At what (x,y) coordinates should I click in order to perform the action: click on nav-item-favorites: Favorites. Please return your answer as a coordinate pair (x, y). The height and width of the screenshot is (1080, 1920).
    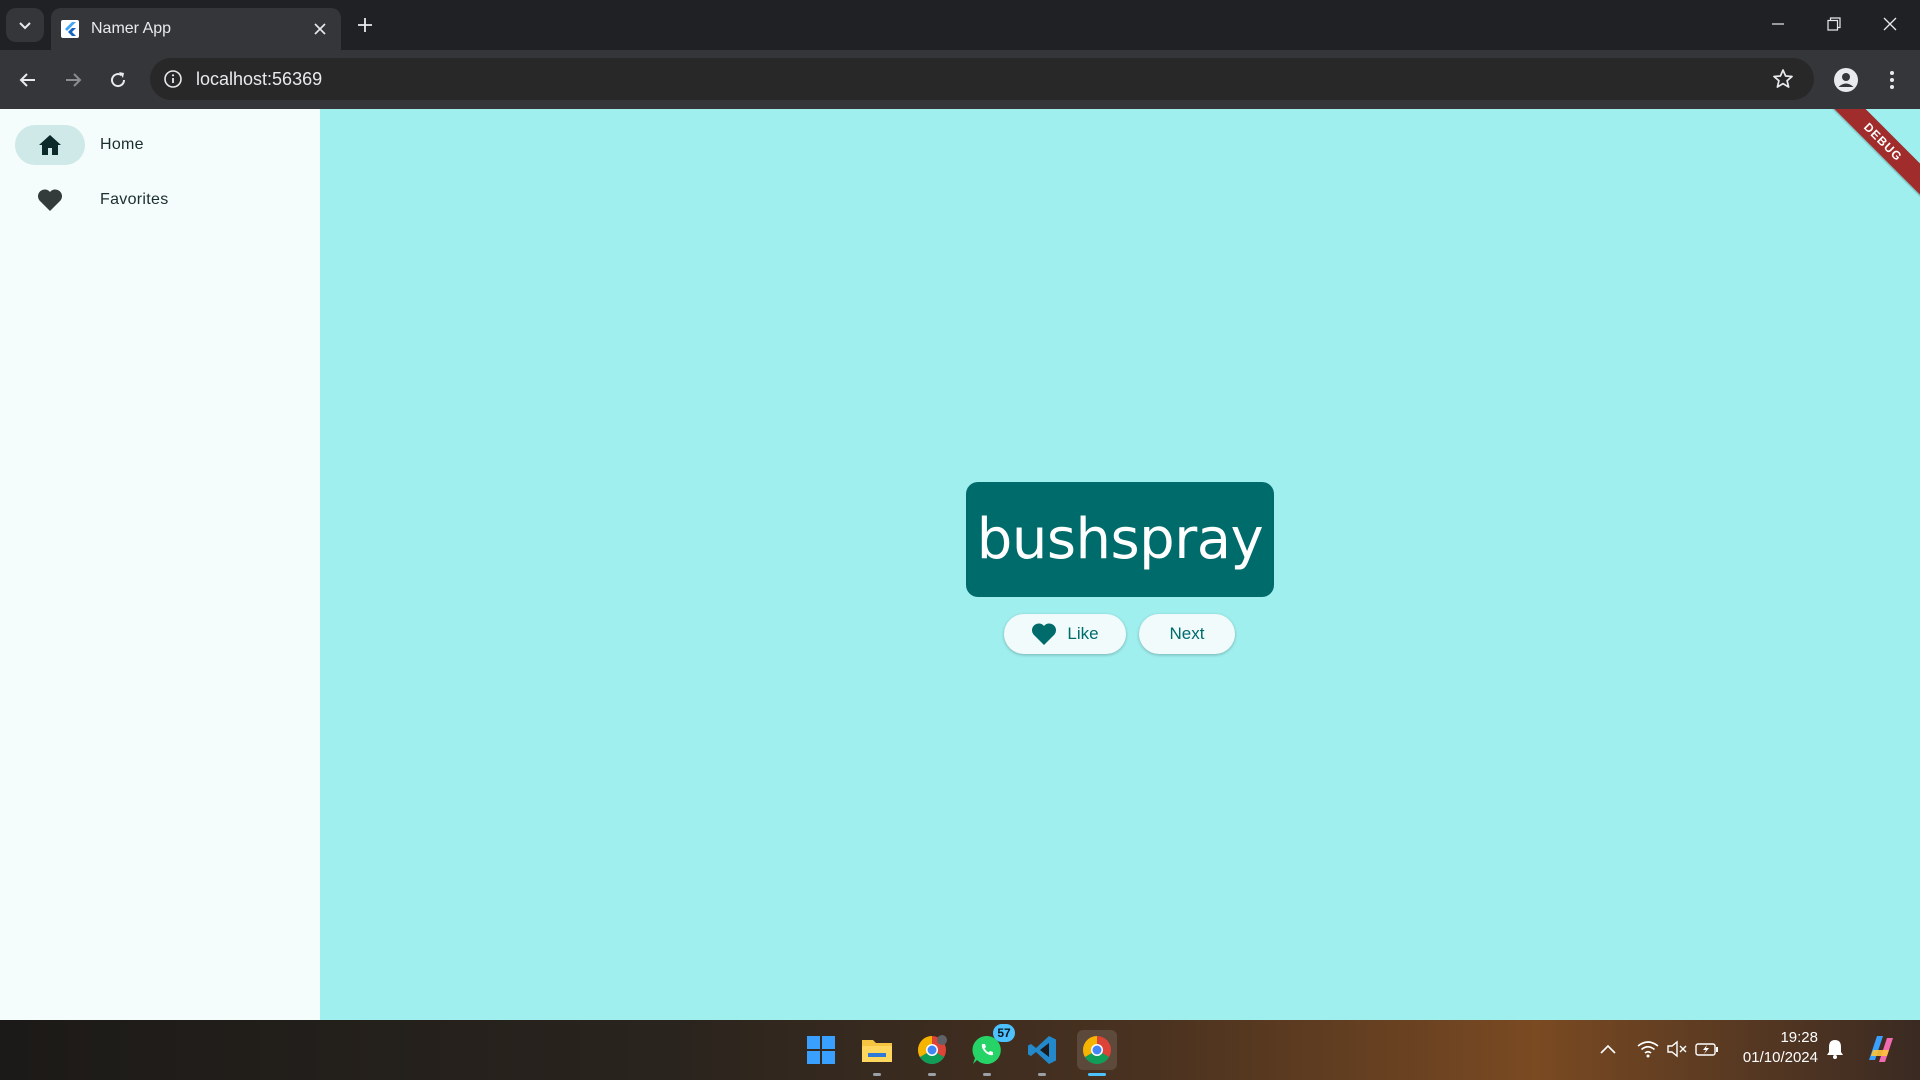
    Looking at the image, I should click on (92, 200).